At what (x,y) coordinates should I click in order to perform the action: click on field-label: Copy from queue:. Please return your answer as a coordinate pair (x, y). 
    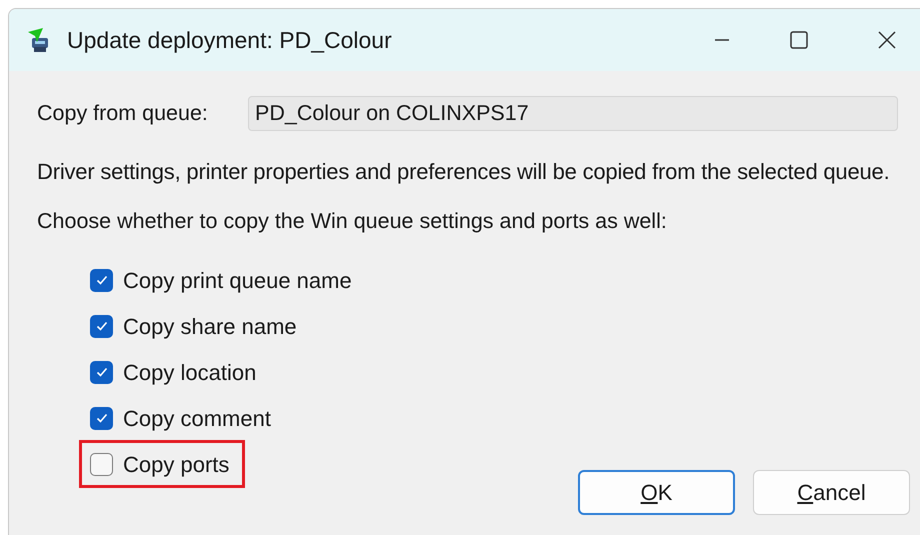
    Looking at the image, I should click on (123, 114).